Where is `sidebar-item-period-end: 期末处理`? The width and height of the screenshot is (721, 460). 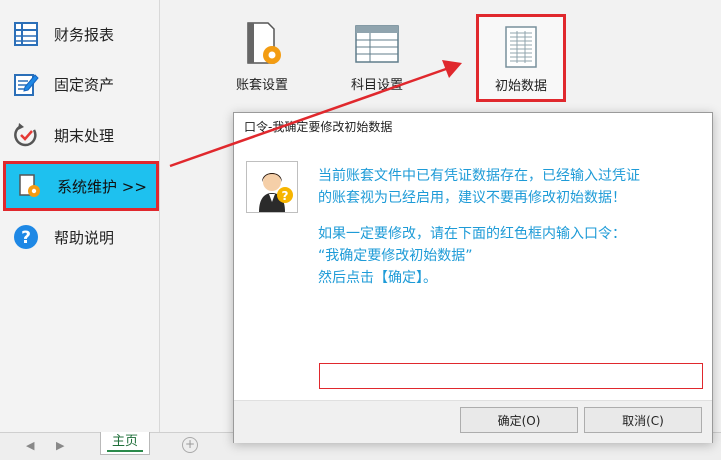 sidebar-item-period-end: 期末处理 is located at coordinates (79, 135).